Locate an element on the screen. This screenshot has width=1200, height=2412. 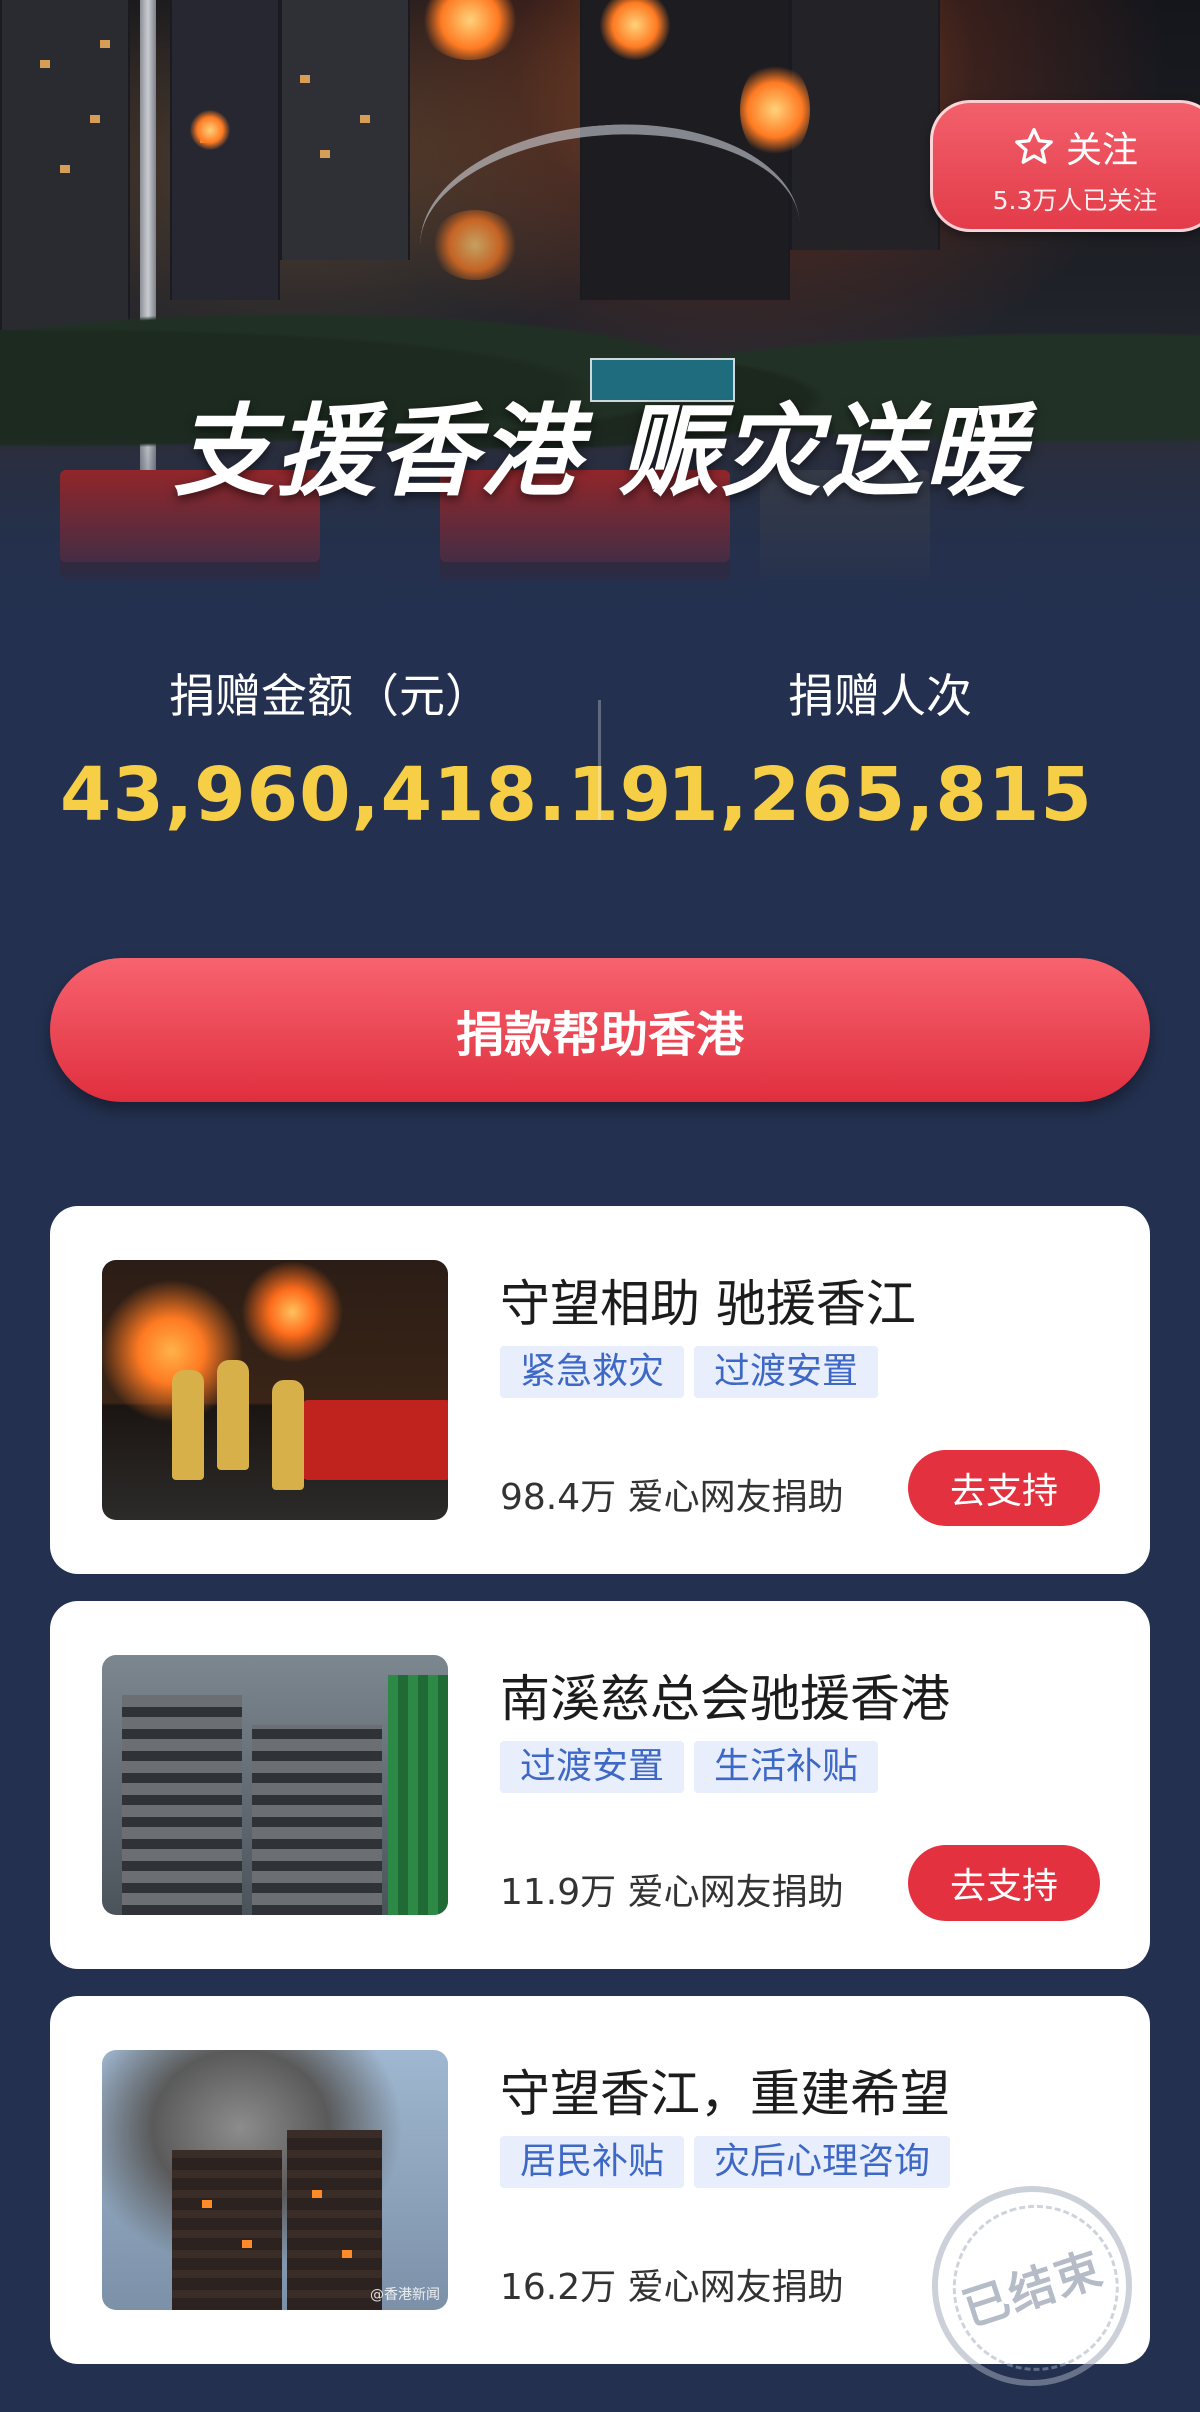
project-title: 南溪慈总会驰援香港 is located at coordinates (725, 1699).